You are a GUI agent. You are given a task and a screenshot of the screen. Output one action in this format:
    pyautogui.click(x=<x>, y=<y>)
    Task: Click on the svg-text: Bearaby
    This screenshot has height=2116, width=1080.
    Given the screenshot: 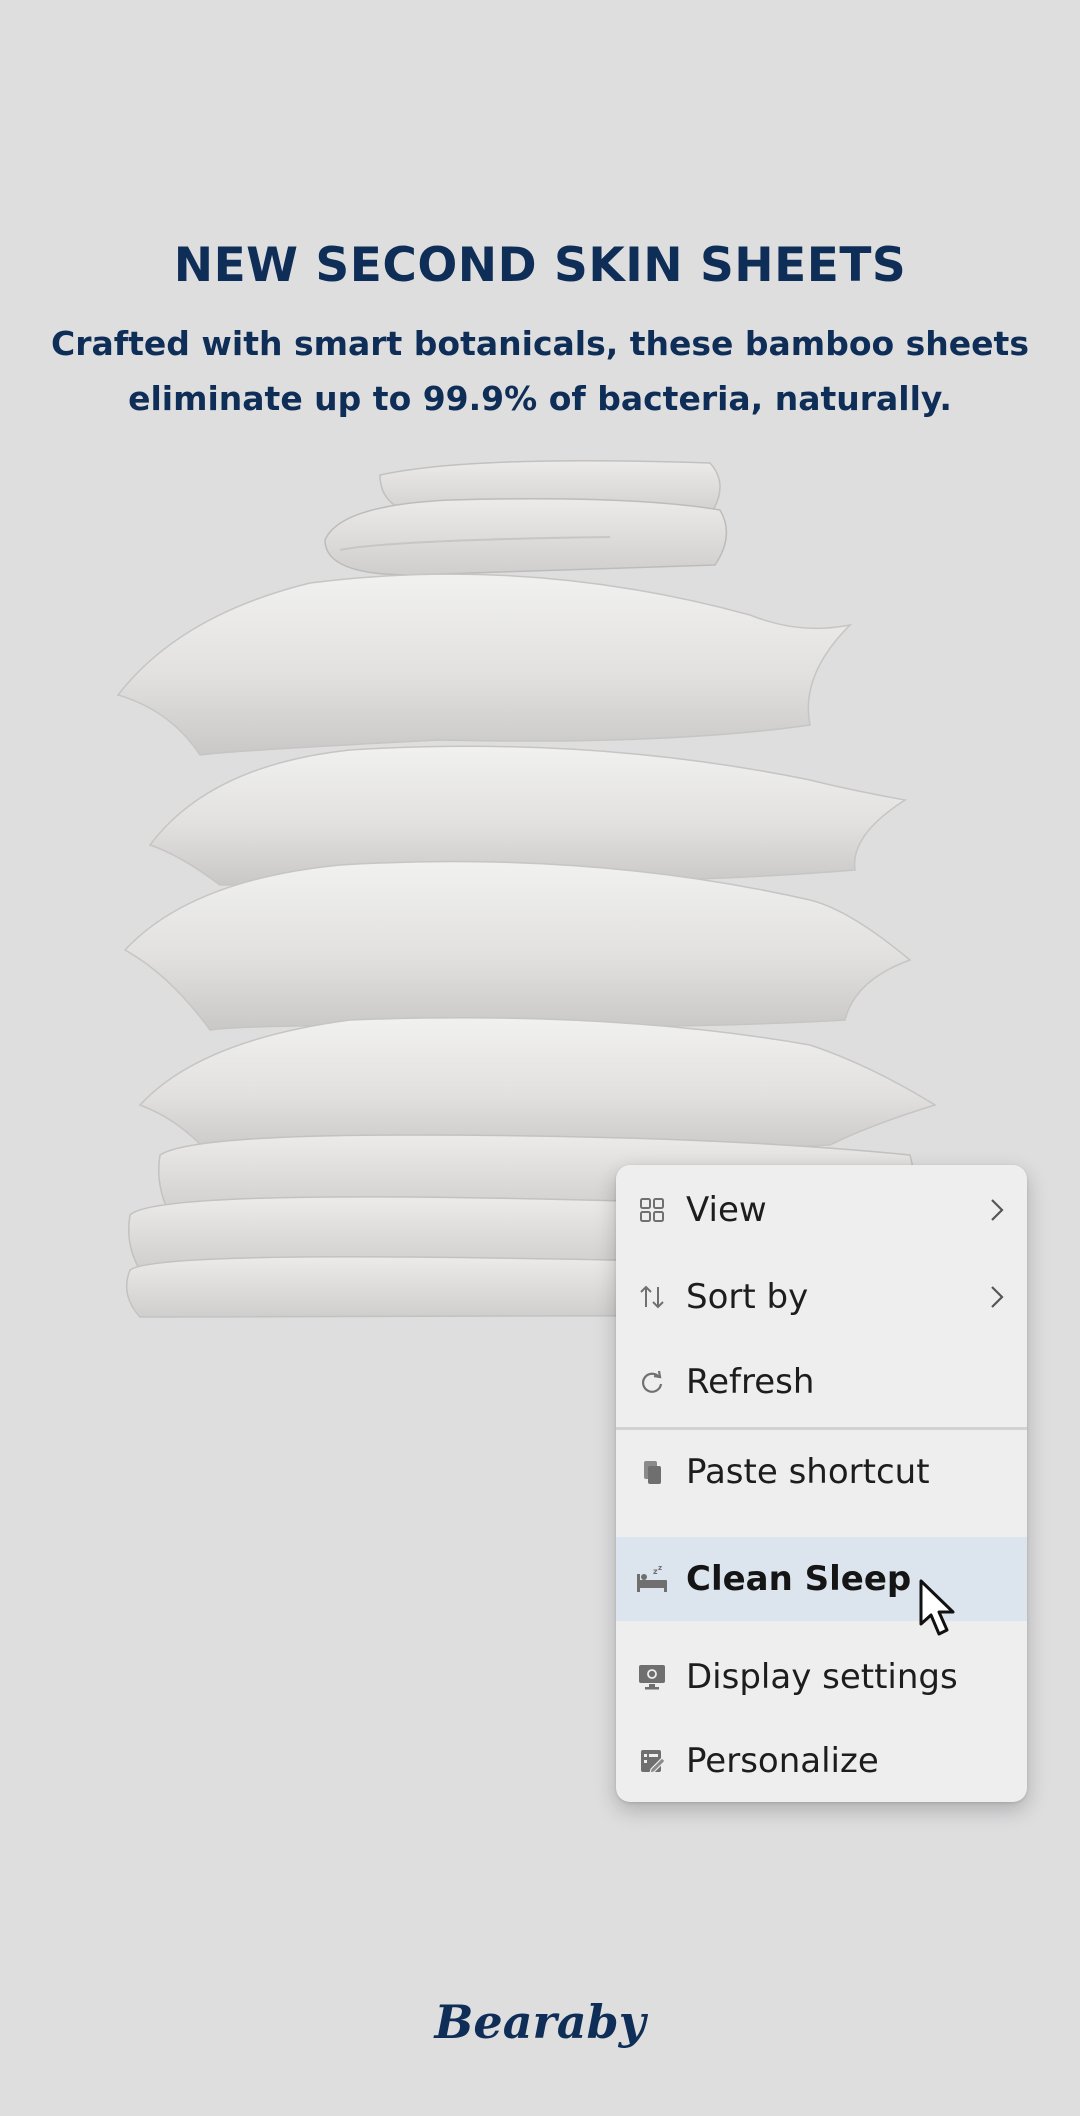 What is the action you would take?
    pyautogui.click(x=541, y=2022)
    